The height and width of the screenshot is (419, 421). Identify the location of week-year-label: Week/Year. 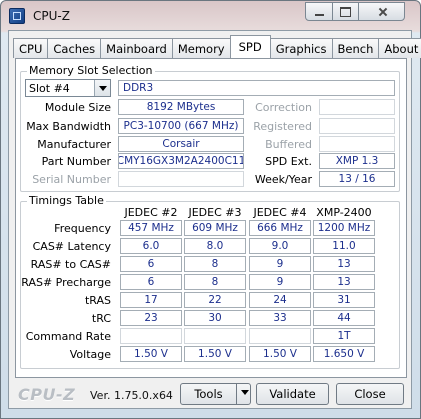
(283, 179).